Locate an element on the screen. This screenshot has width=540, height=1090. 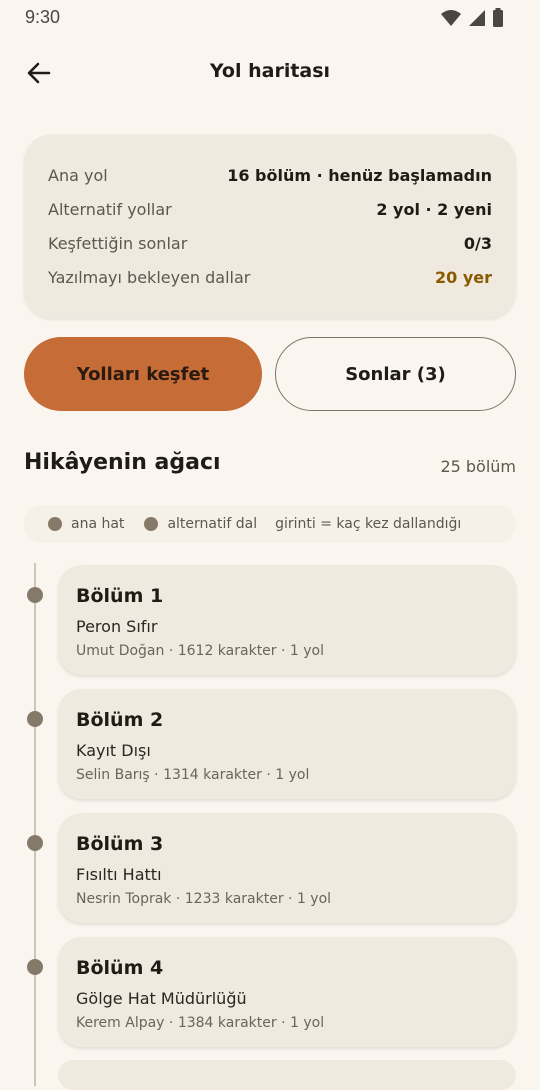
legend-main-label: ana hat is located at coordinates (98, 524).